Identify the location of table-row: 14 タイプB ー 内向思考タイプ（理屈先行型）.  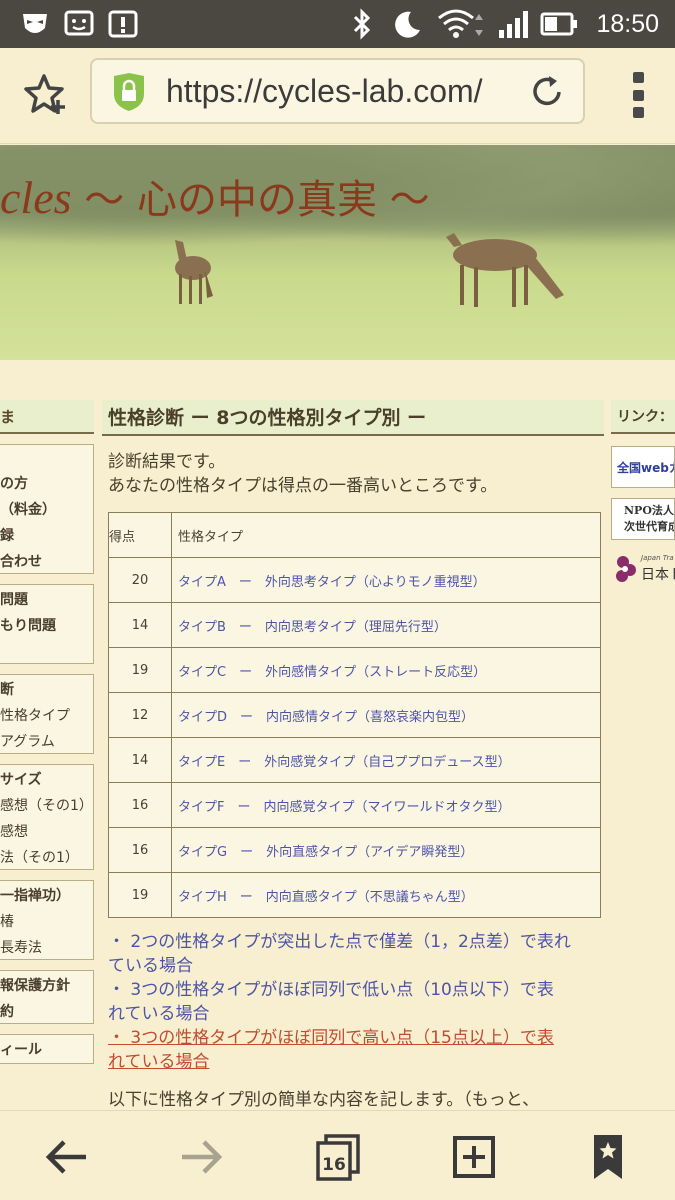
(354, 625).